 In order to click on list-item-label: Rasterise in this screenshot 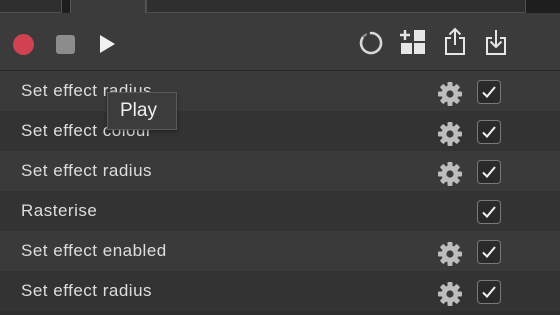, I will do `click(59, 210)`.